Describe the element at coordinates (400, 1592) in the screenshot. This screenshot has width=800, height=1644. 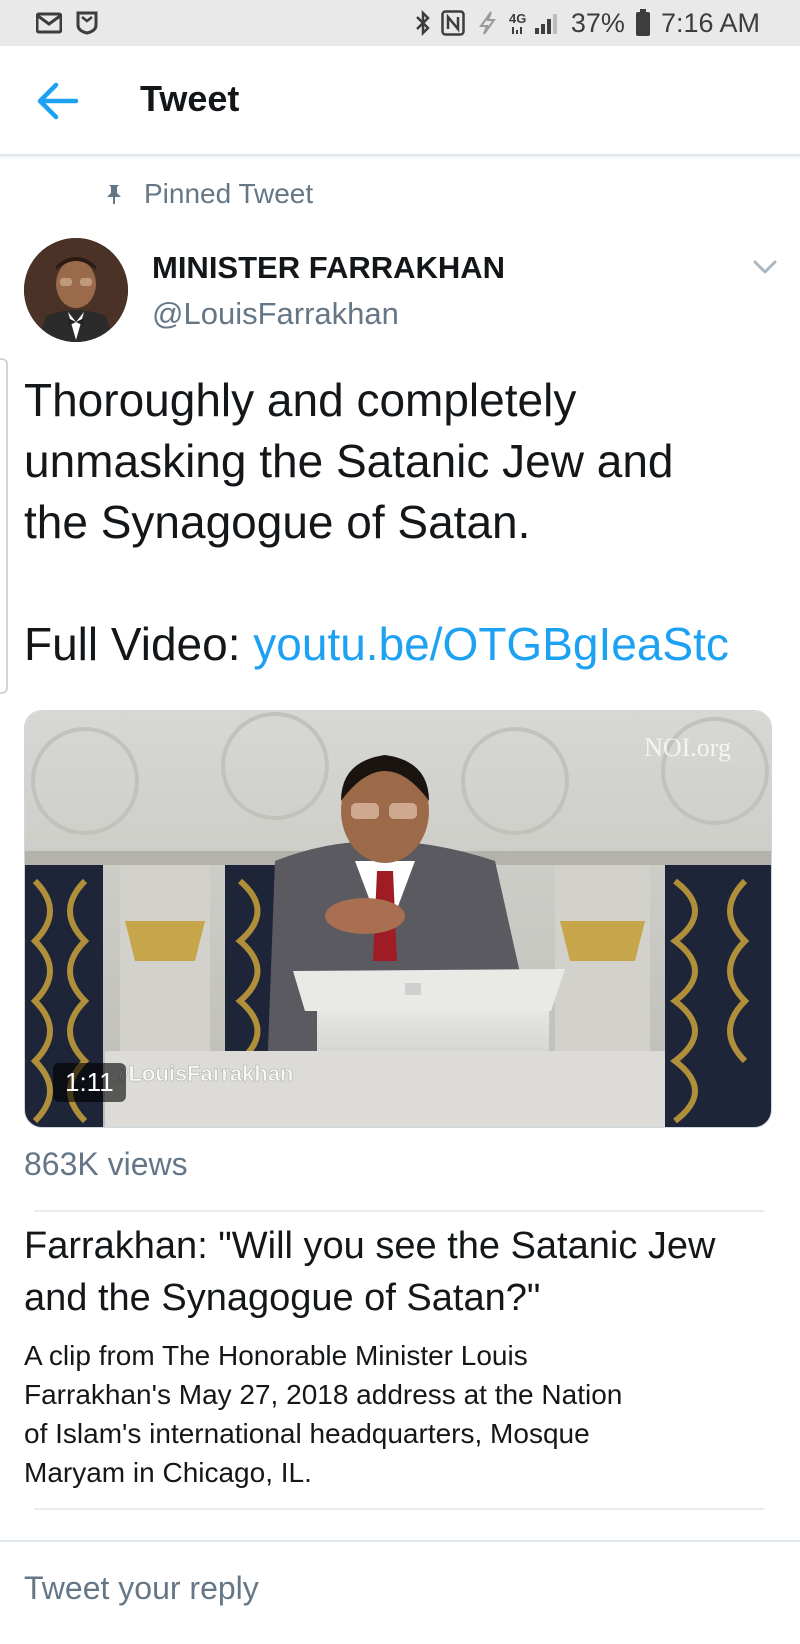
I see `reply-bar: Tweet your reply` at that location.